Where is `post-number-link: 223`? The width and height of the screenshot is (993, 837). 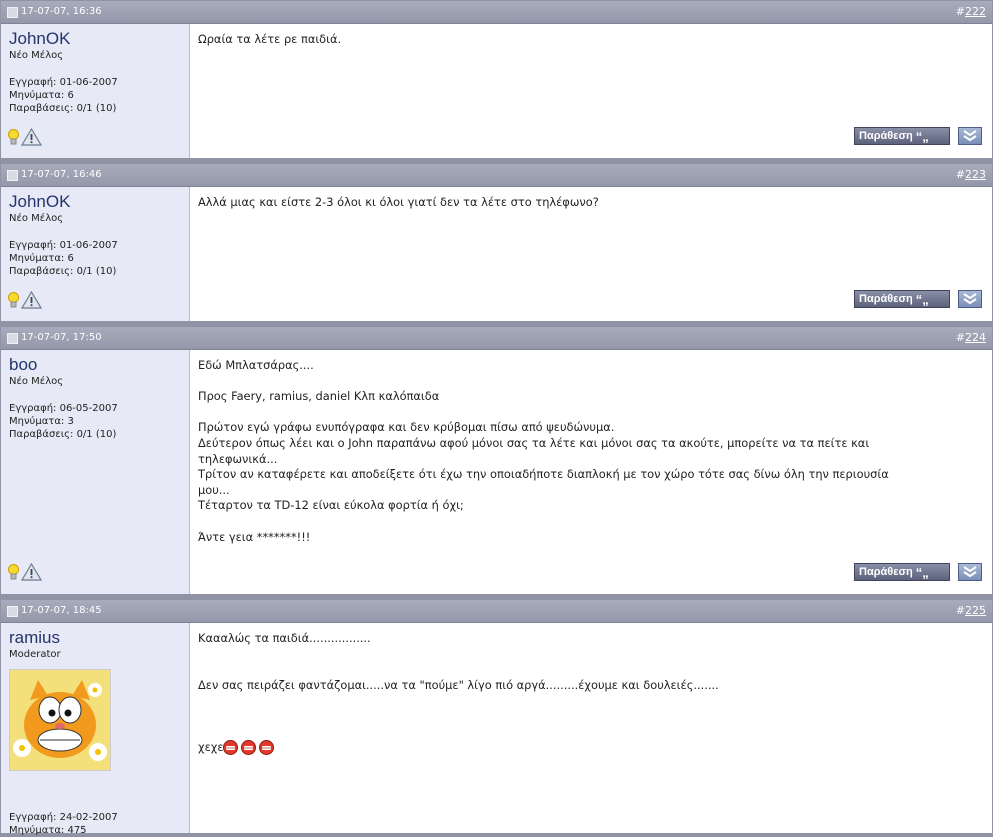
post-number-link: 223 is located at coordinates (975, 174).